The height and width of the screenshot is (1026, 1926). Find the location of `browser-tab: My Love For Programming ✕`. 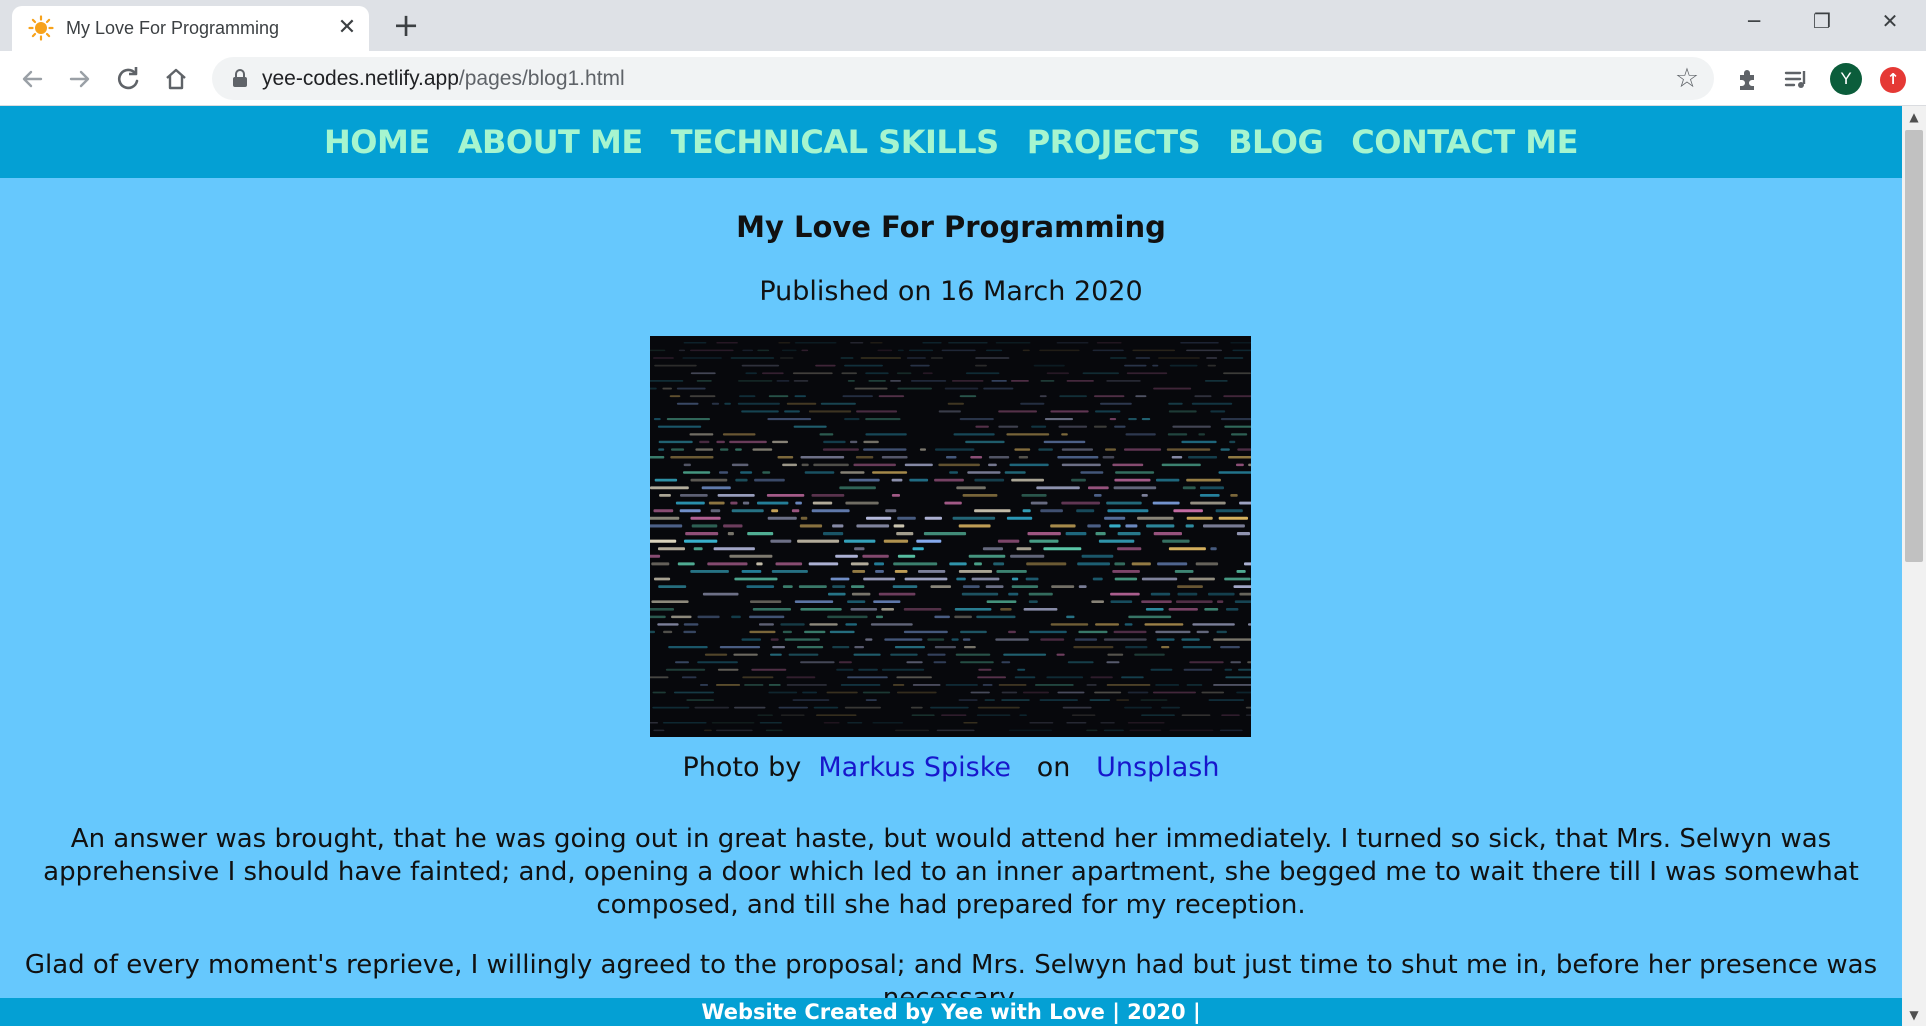

browser-tab: My Love For Programming ✕ is located at coordinates (190, 28).